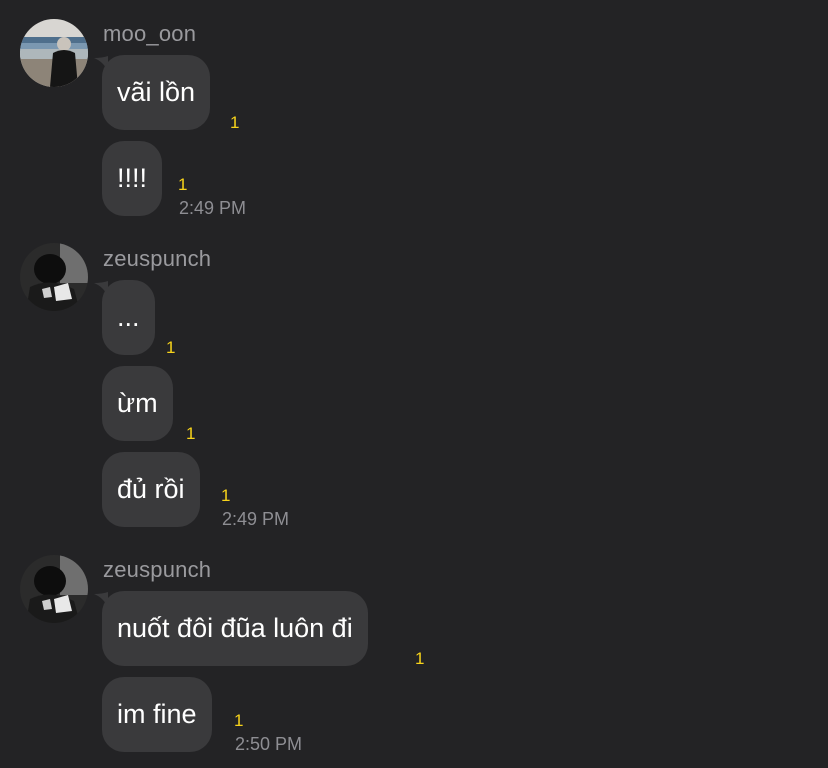  Describe the element at coordinates (137, 403) in the screenshot. I see `message-bubble: ừm` at that location.